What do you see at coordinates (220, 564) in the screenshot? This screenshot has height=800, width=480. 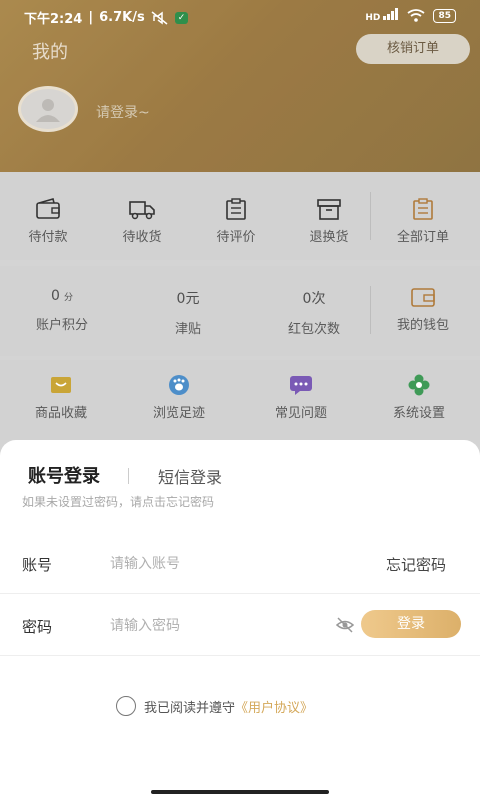 I see `account-input` at bounding box center [220, 564].